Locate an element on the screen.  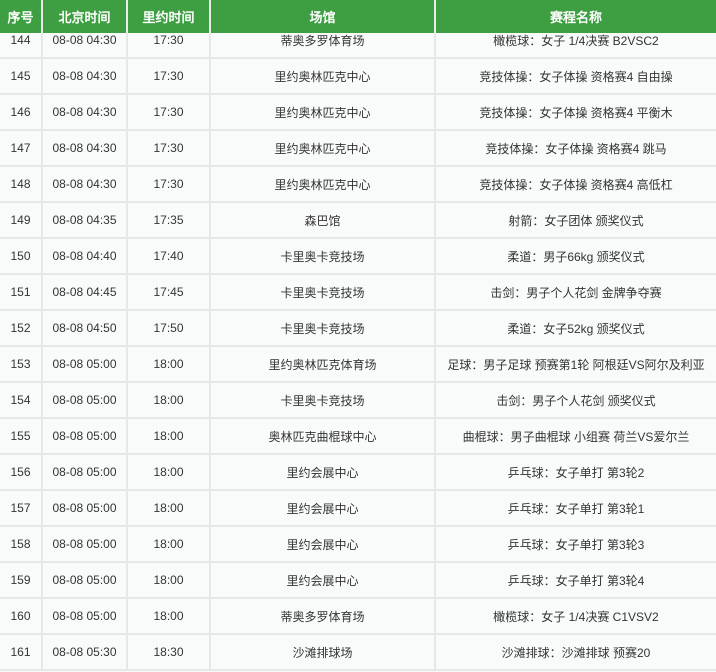
event-name: 橄榄球：女子 1/4决赛 B2VSC2 is located at coordinates (576, 40).